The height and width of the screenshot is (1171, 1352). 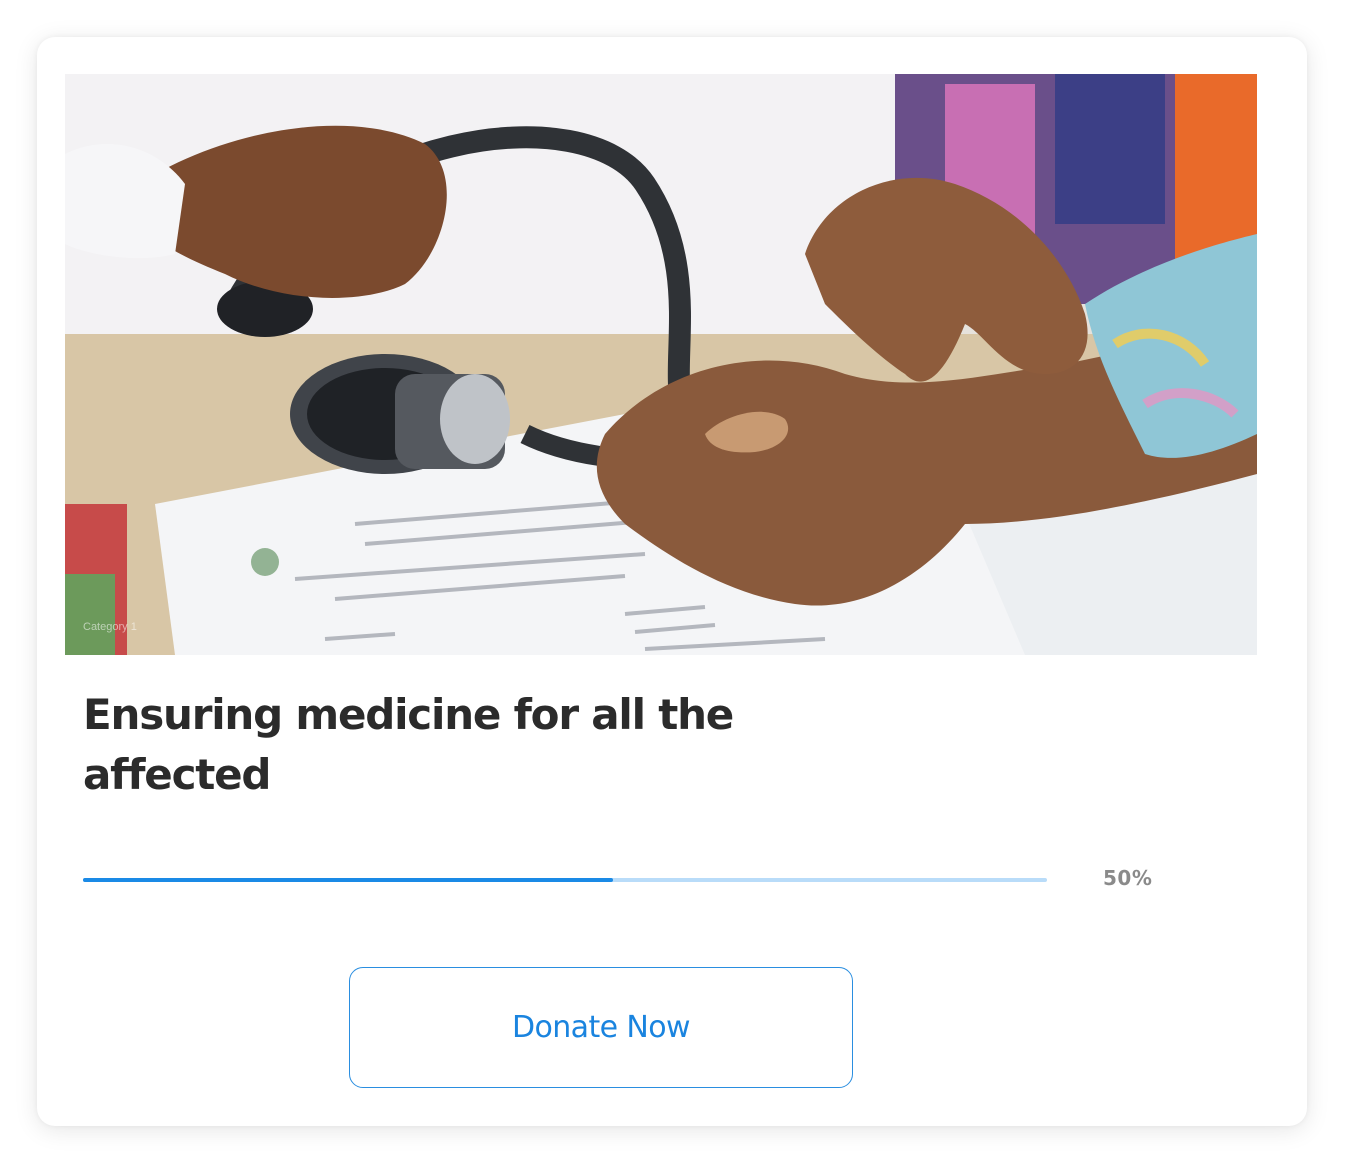 What do you see at coordinates (348, 880) in the screenshot?
I see `progress-bar-fill` at bounding box center [348, 880].